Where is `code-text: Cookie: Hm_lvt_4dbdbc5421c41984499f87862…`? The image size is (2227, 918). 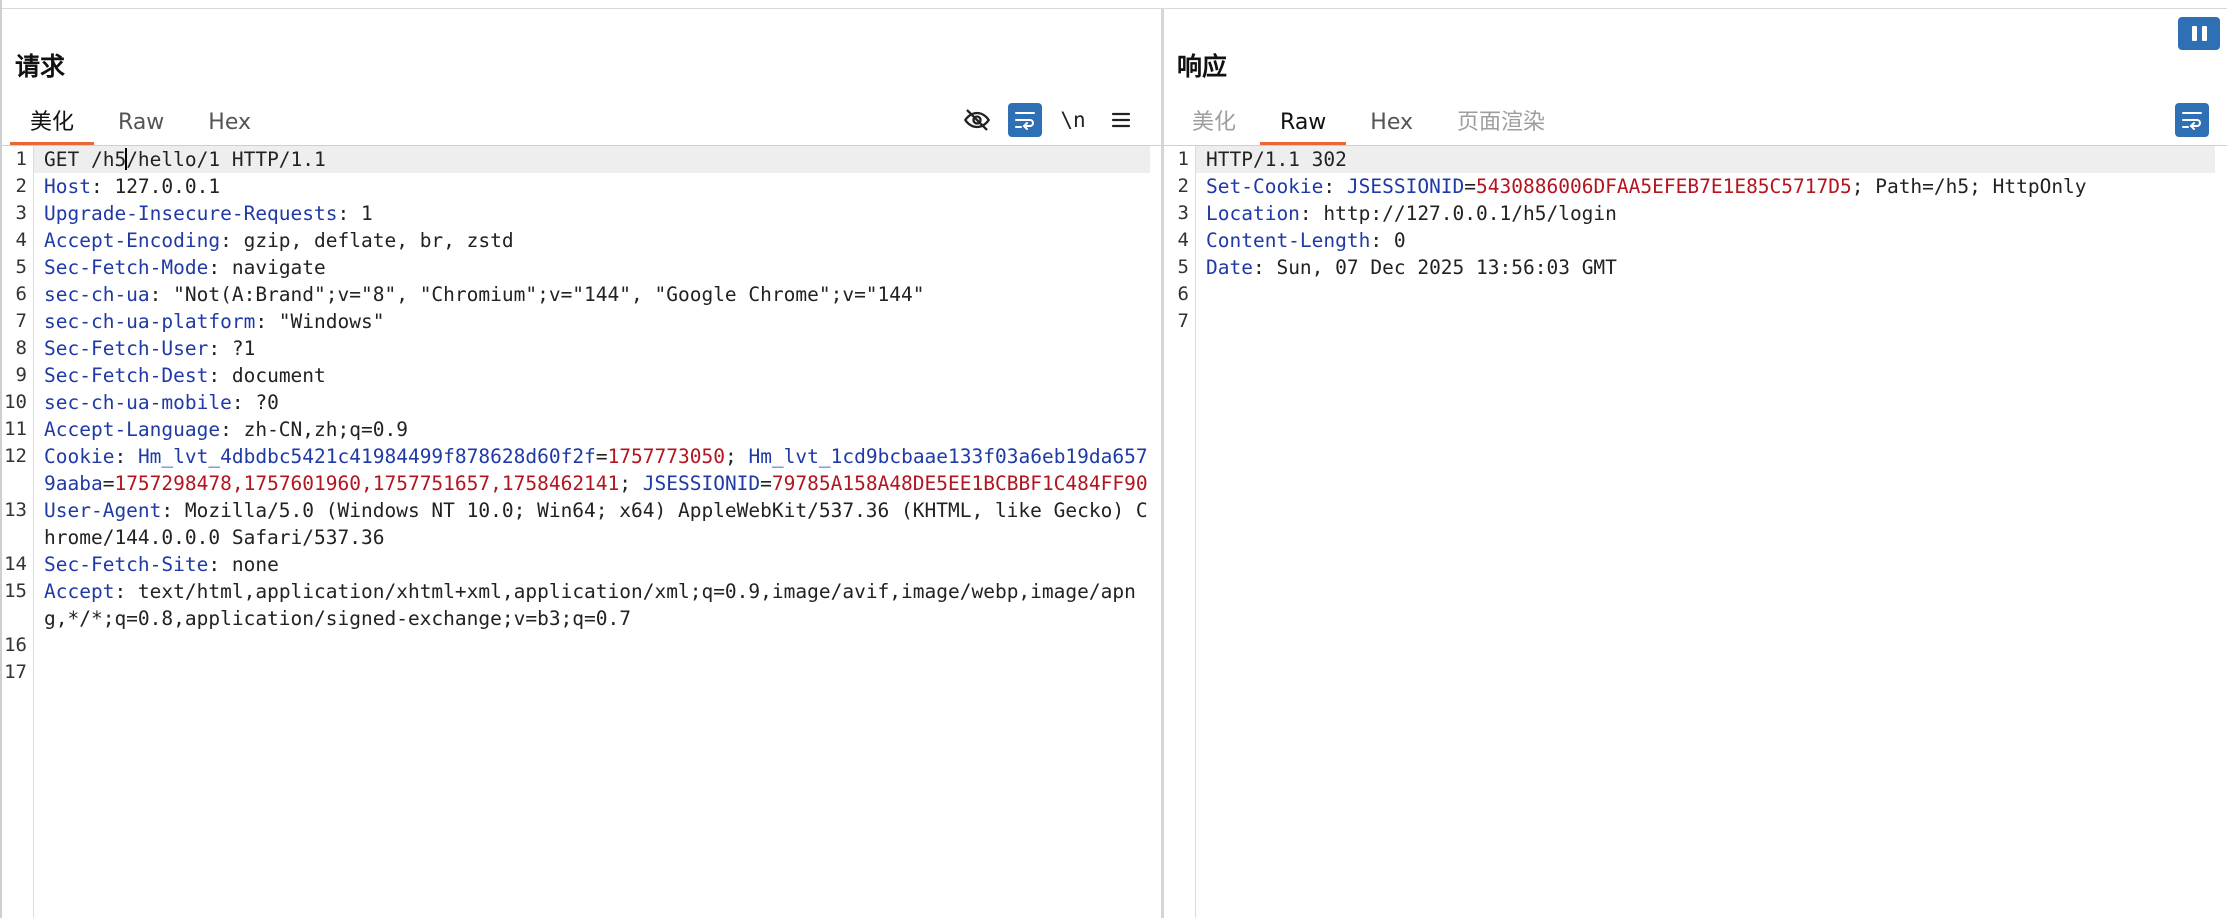
code-text: Cookie: Hm_lvt_4dbdbc5421c41984499f87862… is located at coordinates (592, 470).